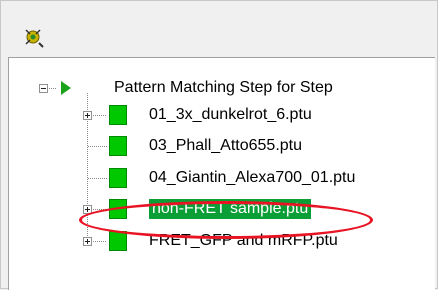 This screenshot has height=290, width=438. Describe the element at coordinates (43, 88) in the screenshot. I see `collapse-root-icon` at that location.